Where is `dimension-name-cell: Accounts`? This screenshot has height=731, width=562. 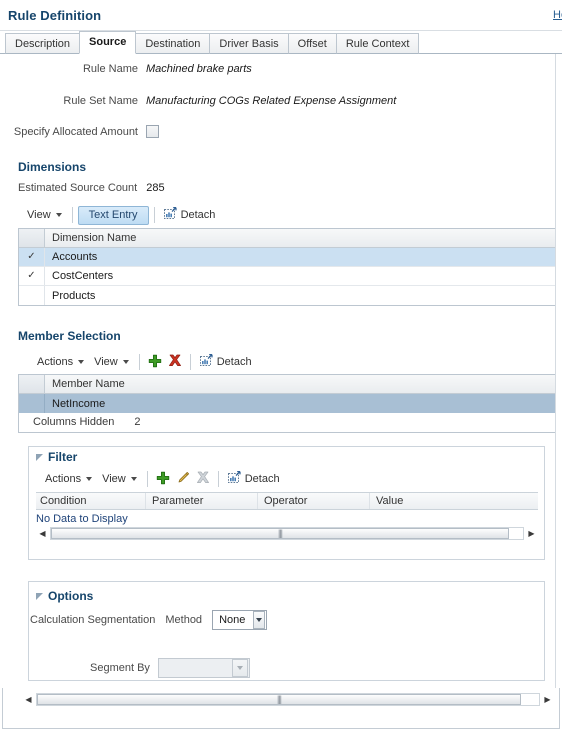 dimension-name-cell: Accounts is located at coordinates (75, 257).